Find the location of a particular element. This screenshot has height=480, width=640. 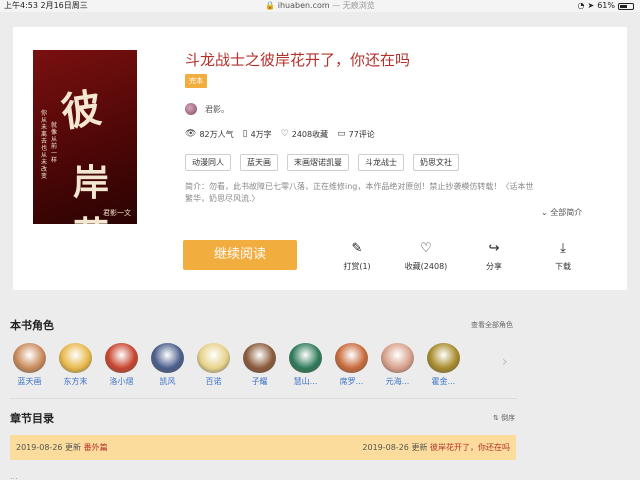

lock-icon: 🔒 is located at coordinates (270, 5).